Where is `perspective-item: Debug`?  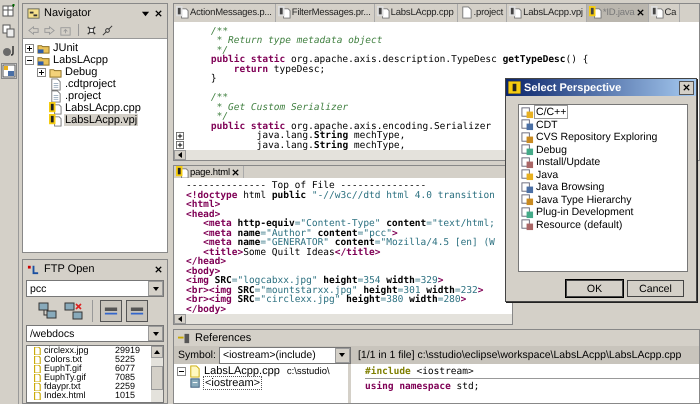 perspective-item: Debug is located at coordinates (551, 150).